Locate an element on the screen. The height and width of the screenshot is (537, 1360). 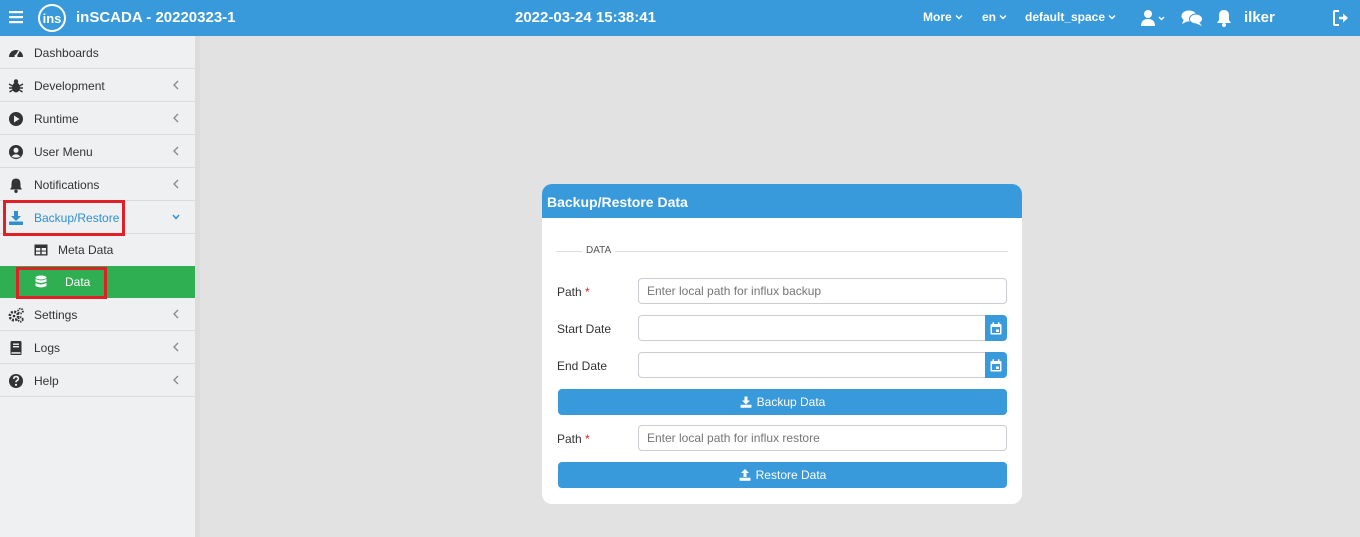
sidebar-item-runtime: Runtime is located at coordinates (97, 118).